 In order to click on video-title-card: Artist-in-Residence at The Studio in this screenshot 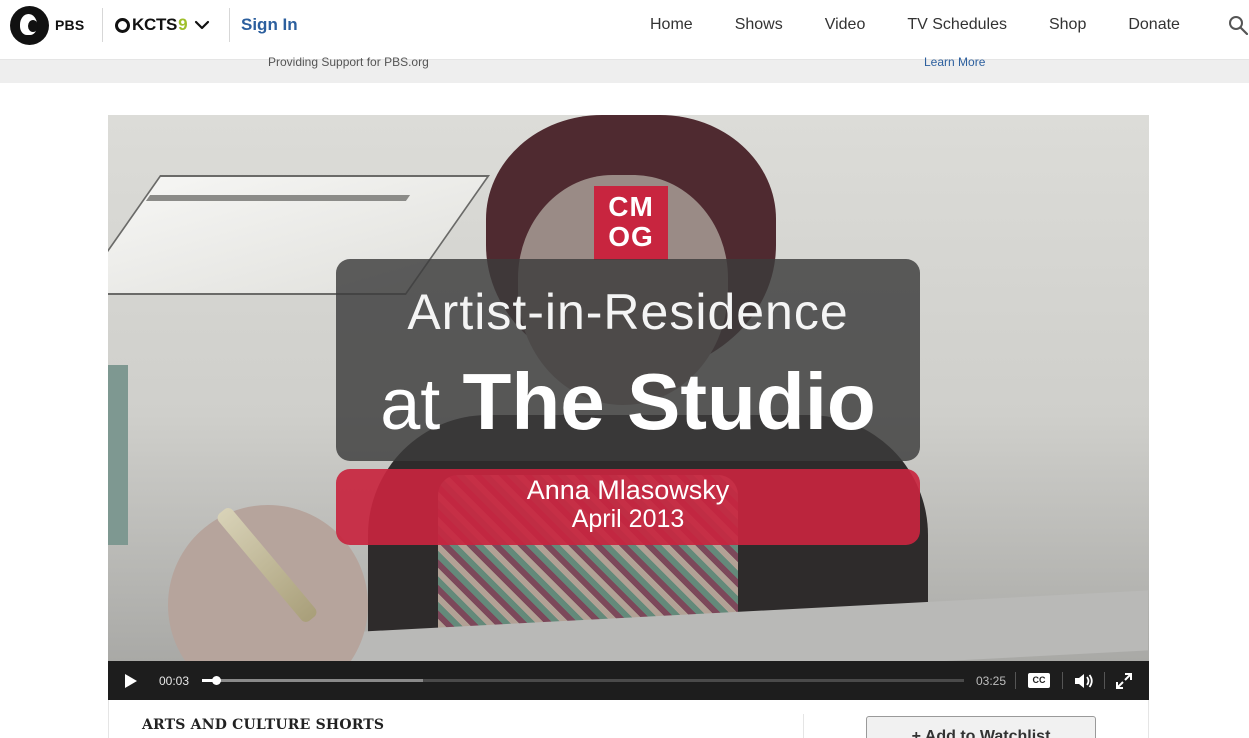, I will do `click(628, 360)`.